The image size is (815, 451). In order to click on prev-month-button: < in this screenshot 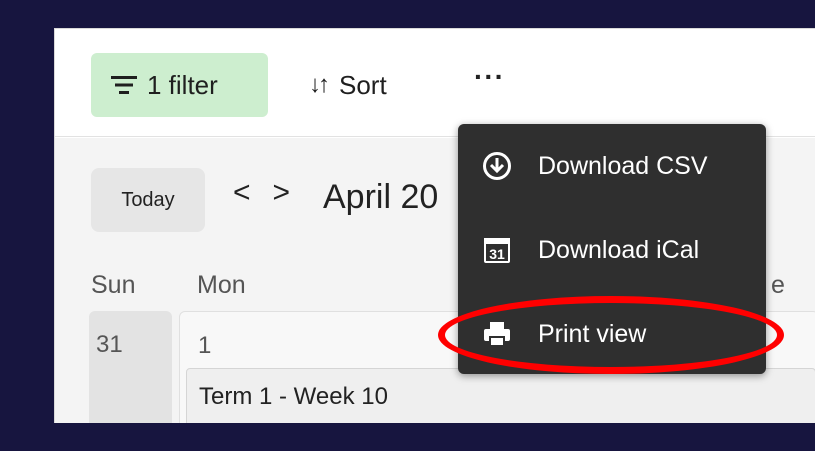, I will do `click(242, 193)`.